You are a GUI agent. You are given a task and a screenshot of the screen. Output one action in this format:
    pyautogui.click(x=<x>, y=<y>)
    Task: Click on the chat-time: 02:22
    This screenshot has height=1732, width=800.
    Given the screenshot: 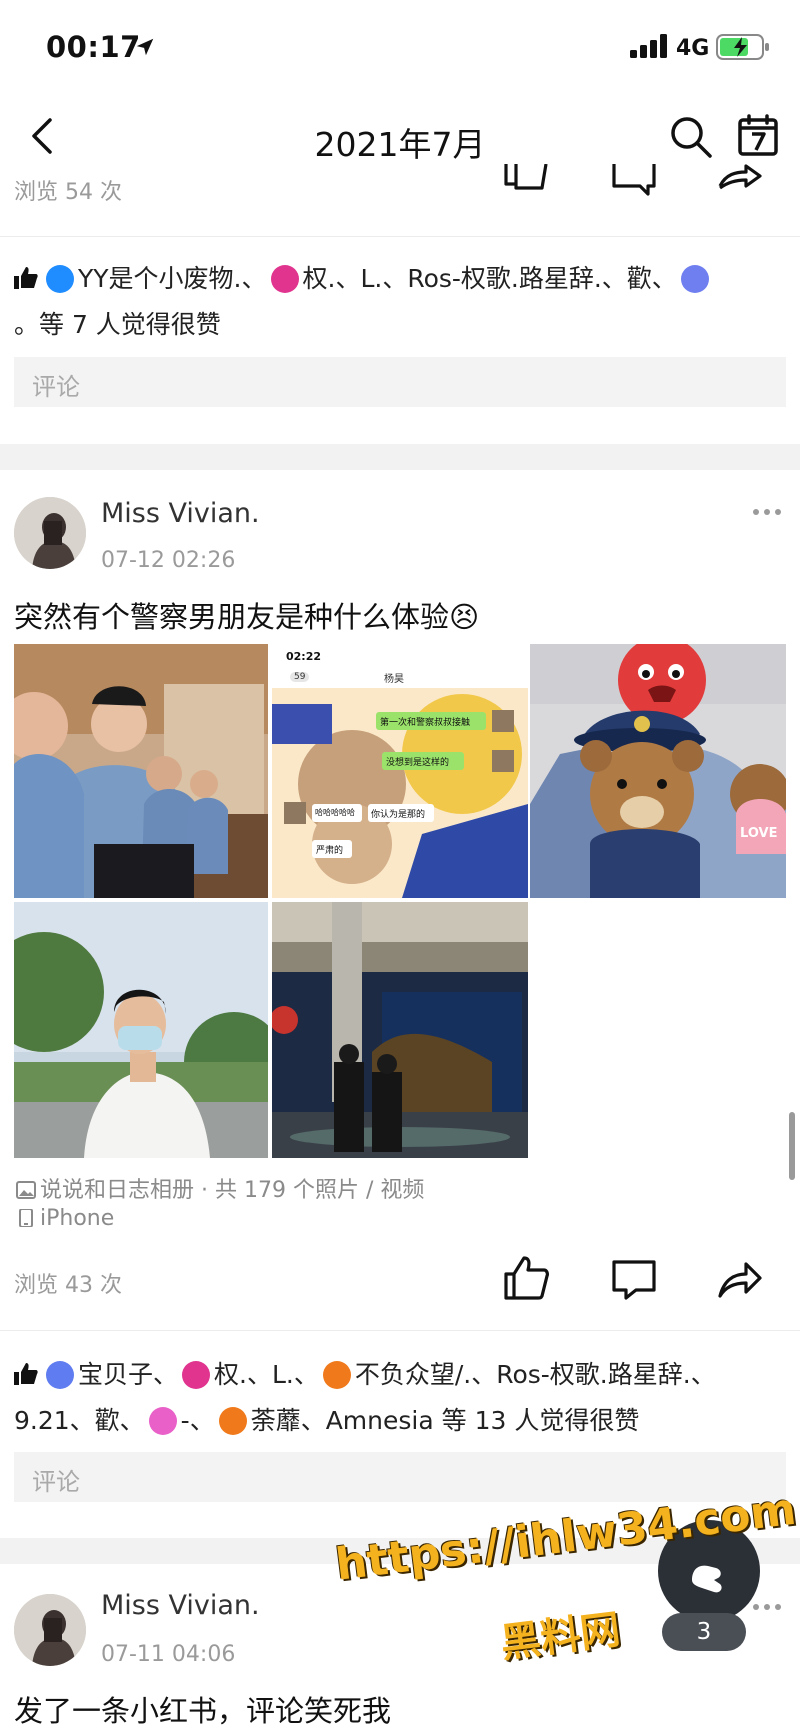 What is the action you would take?
    pyautogui.click(x=304, y=656)
    